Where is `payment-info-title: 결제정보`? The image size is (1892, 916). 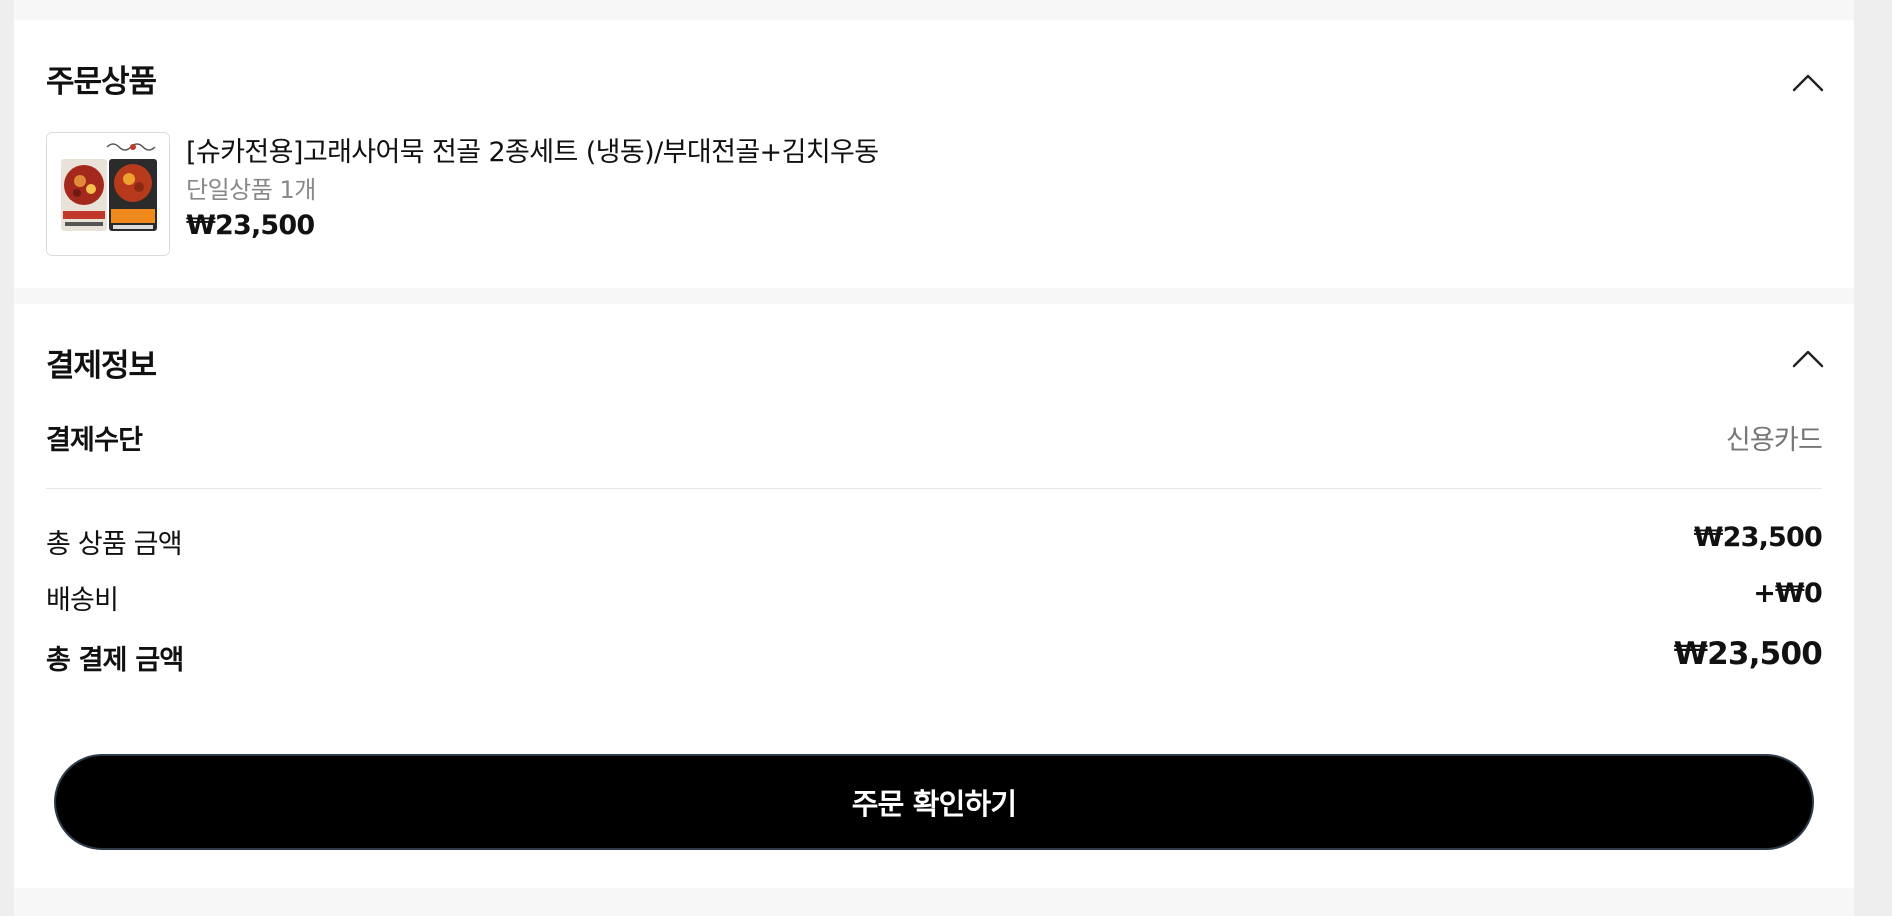 payment-info-title: 결제정보 is located at coordinates (101, 366).